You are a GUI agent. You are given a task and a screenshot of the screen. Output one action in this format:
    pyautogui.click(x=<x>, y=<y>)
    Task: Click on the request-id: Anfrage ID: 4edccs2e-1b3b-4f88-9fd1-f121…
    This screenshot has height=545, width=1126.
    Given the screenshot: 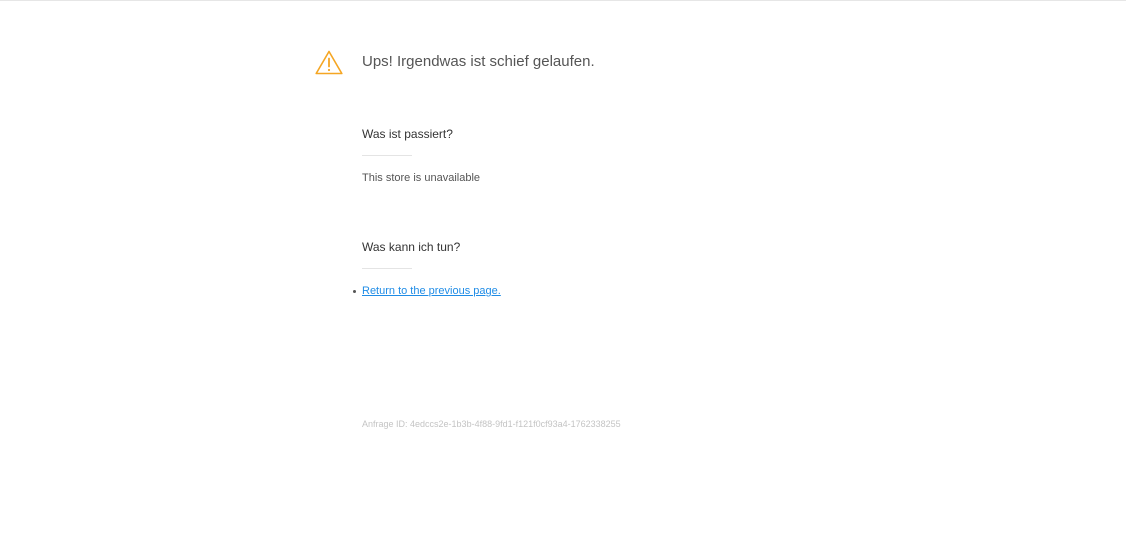 What is the action you would take?
    pyautogui.click(x=491, y=424)
    